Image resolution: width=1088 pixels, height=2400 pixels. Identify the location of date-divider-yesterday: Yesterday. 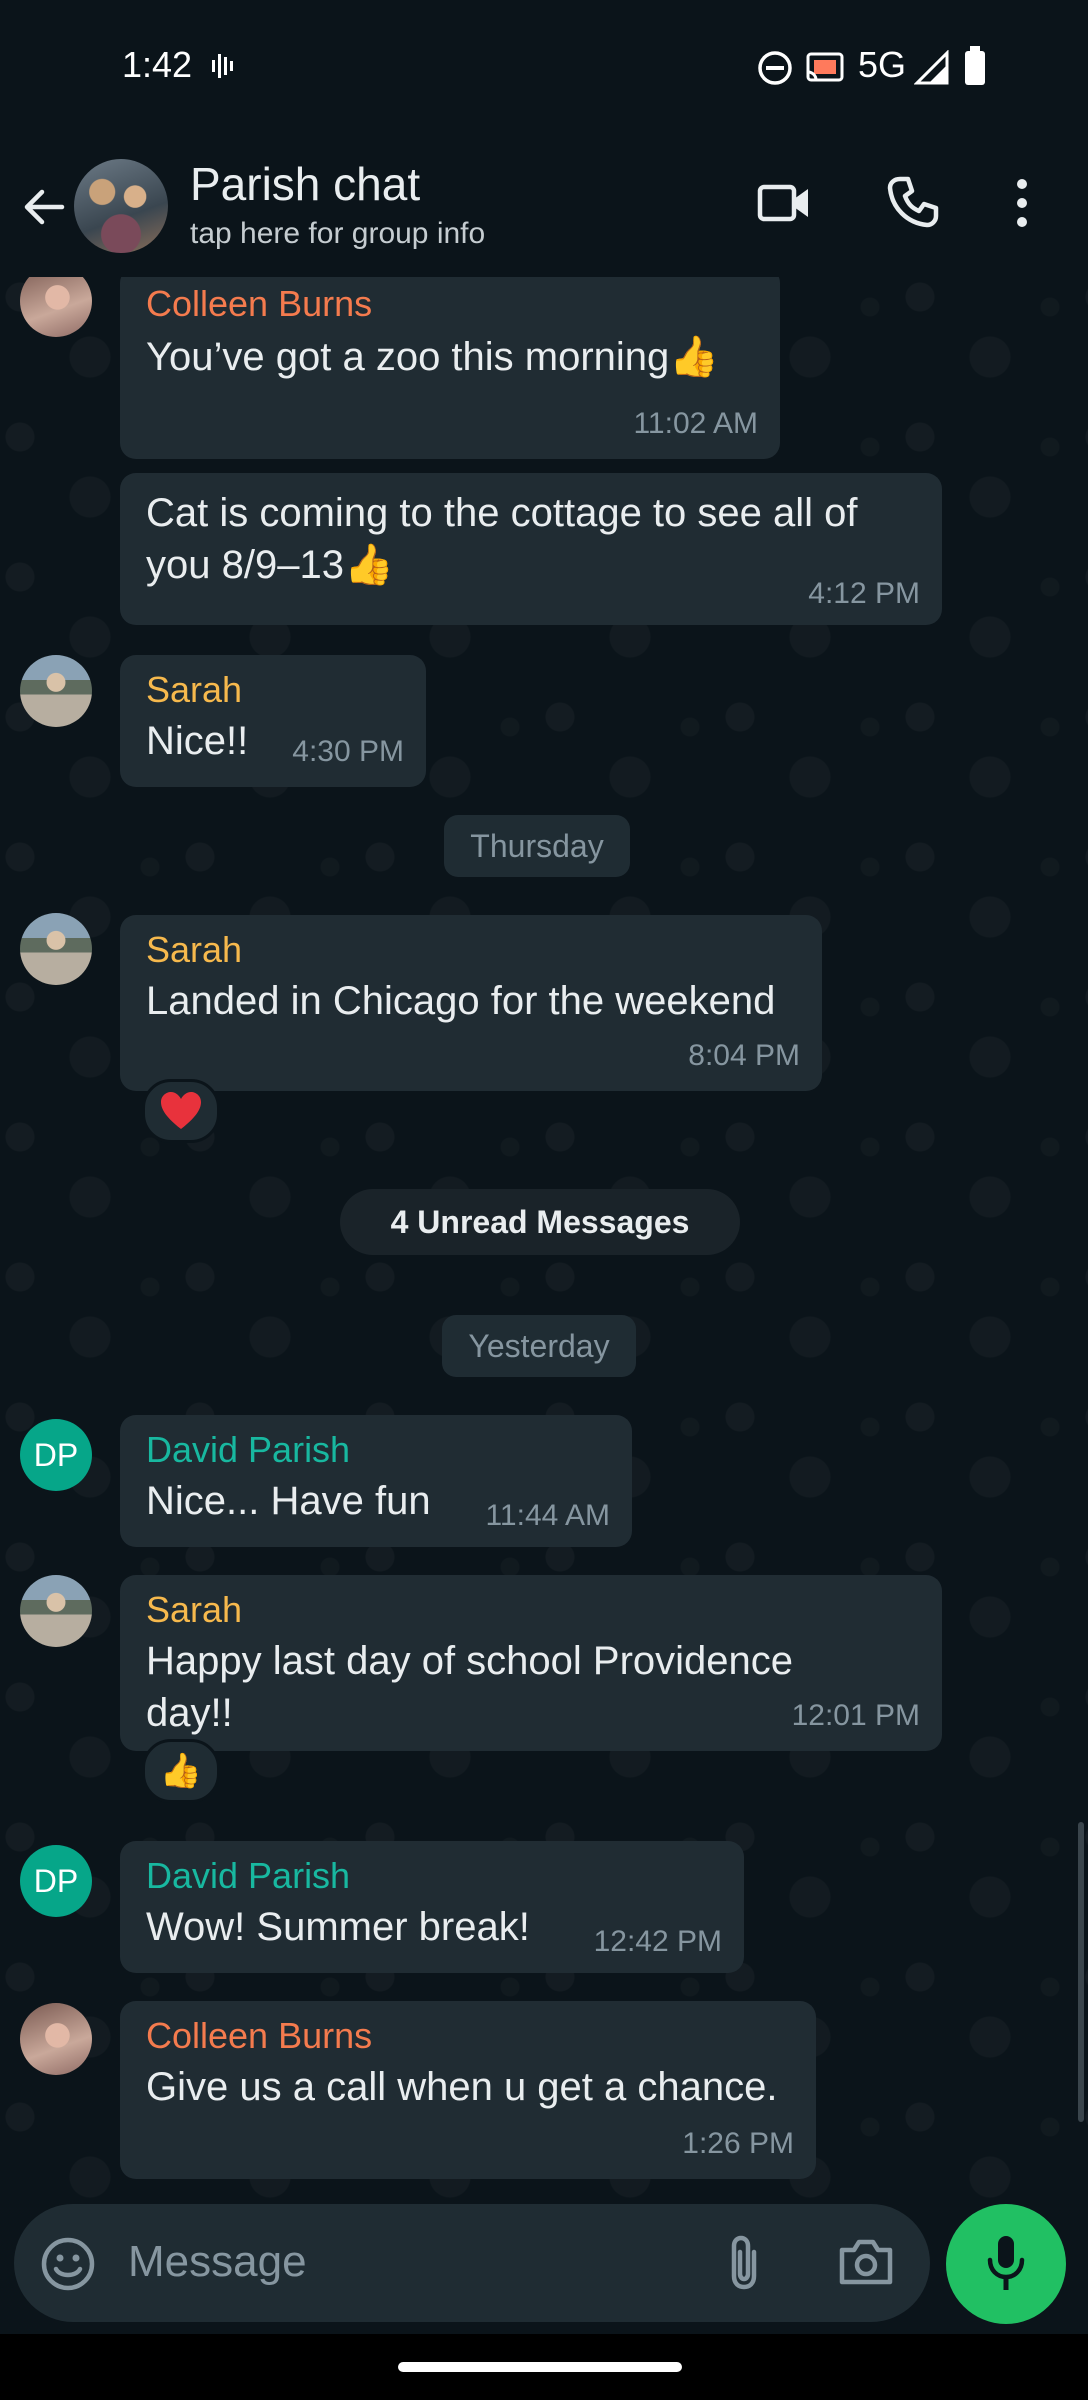
(539, 1346).